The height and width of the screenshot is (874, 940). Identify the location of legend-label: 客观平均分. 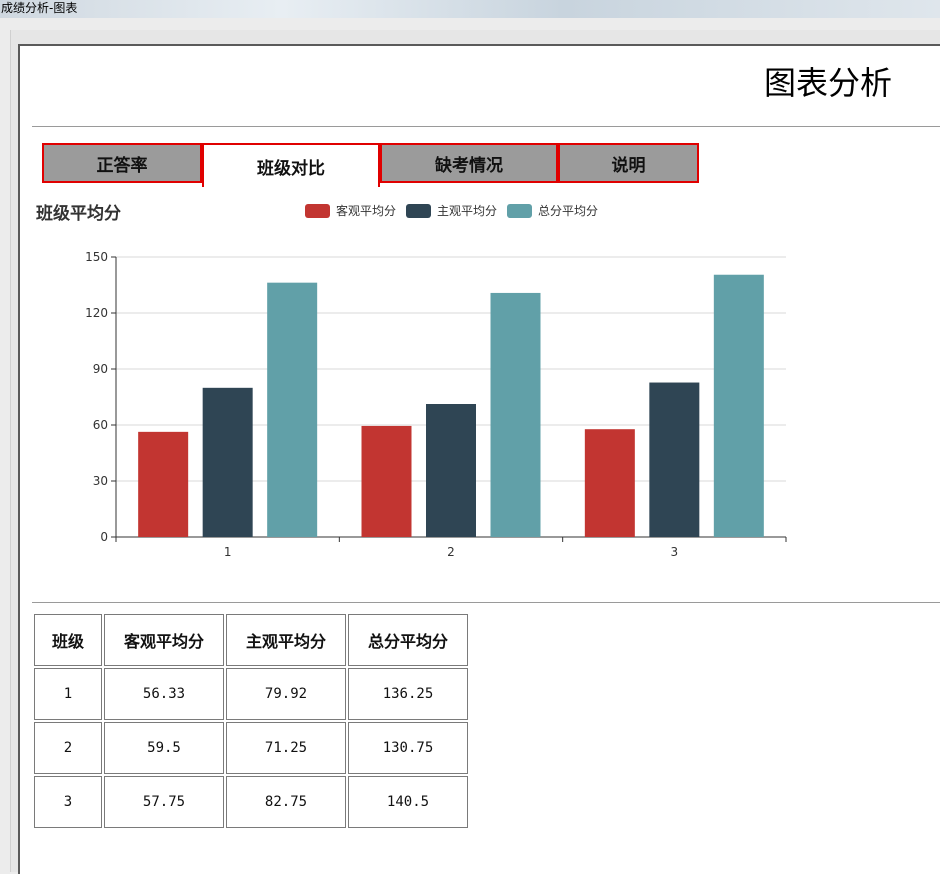
(366, 211).